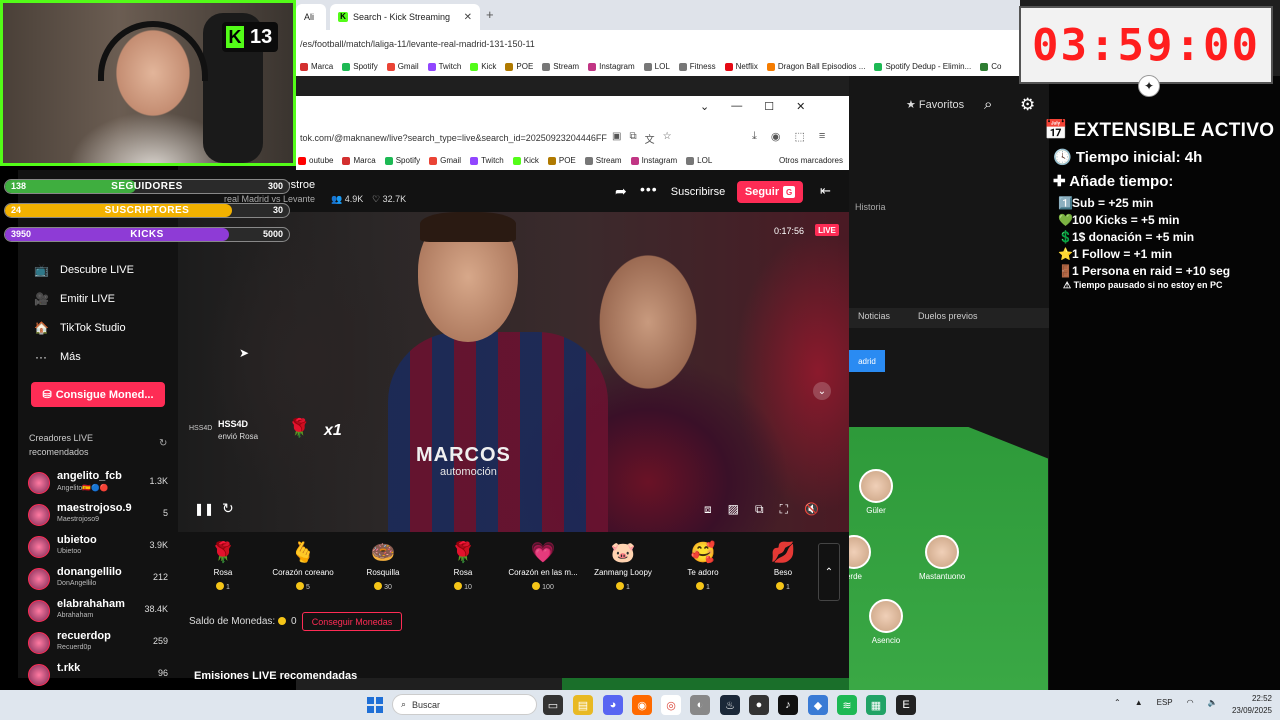 This screenshot has width=1280, height=720. I want to click on file-explorer-icon: ▤, so click(583, 705).